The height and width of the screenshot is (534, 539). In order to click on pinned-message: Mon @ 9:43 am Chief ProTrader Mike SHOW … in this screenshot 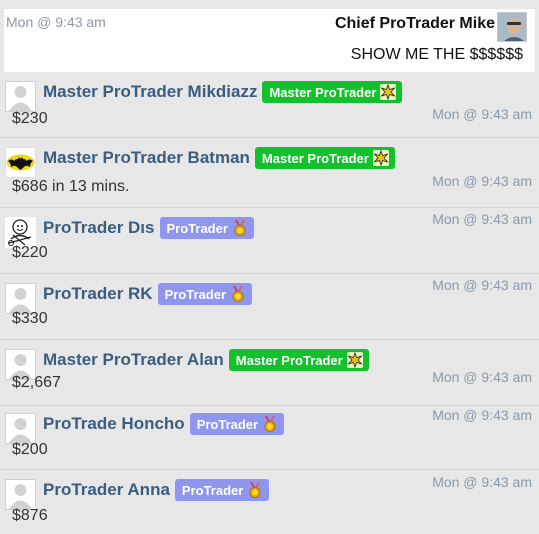, I will do `click(269, 40)`.